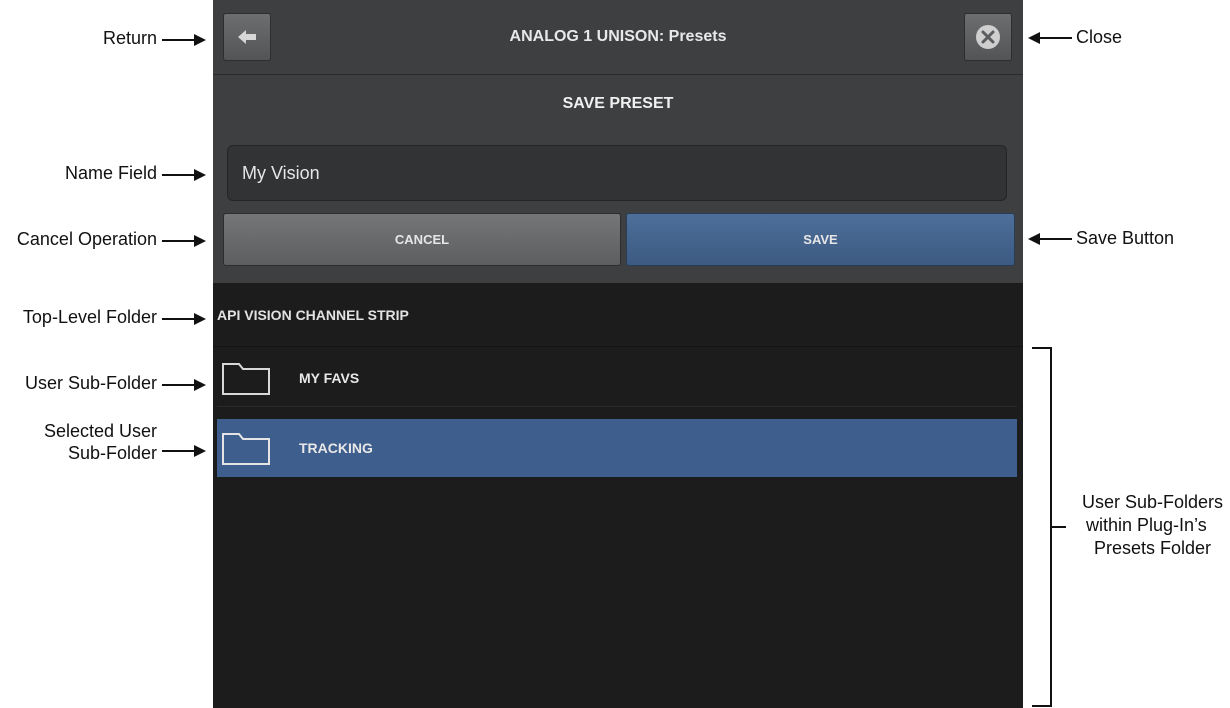  What do you see at coordinates (617, 173) in the screenshot?
I see `preset-name-field` at bounding box center [617, 173].